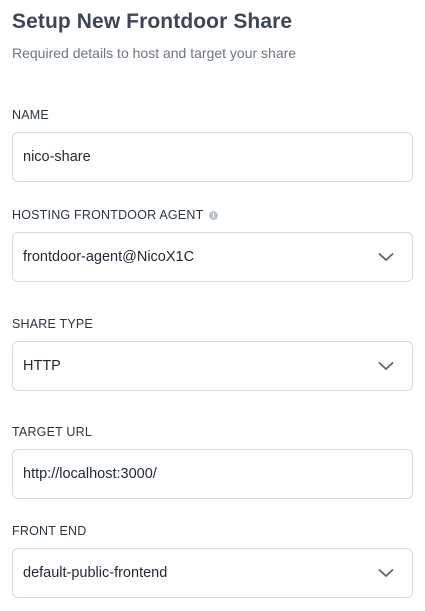 This screenshot has width=425, height=611. I want to click on name-label: NAME, so click(30, 115).